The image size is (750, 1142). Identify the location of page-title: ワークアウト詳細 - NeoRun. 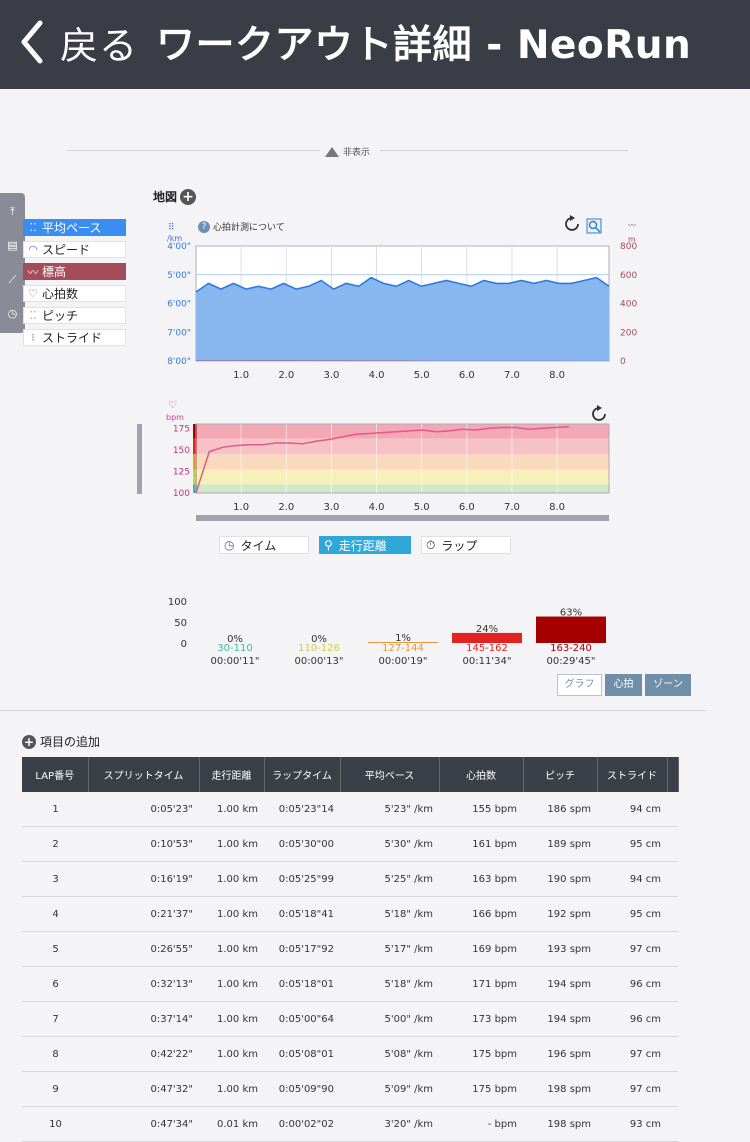
(424, 45).